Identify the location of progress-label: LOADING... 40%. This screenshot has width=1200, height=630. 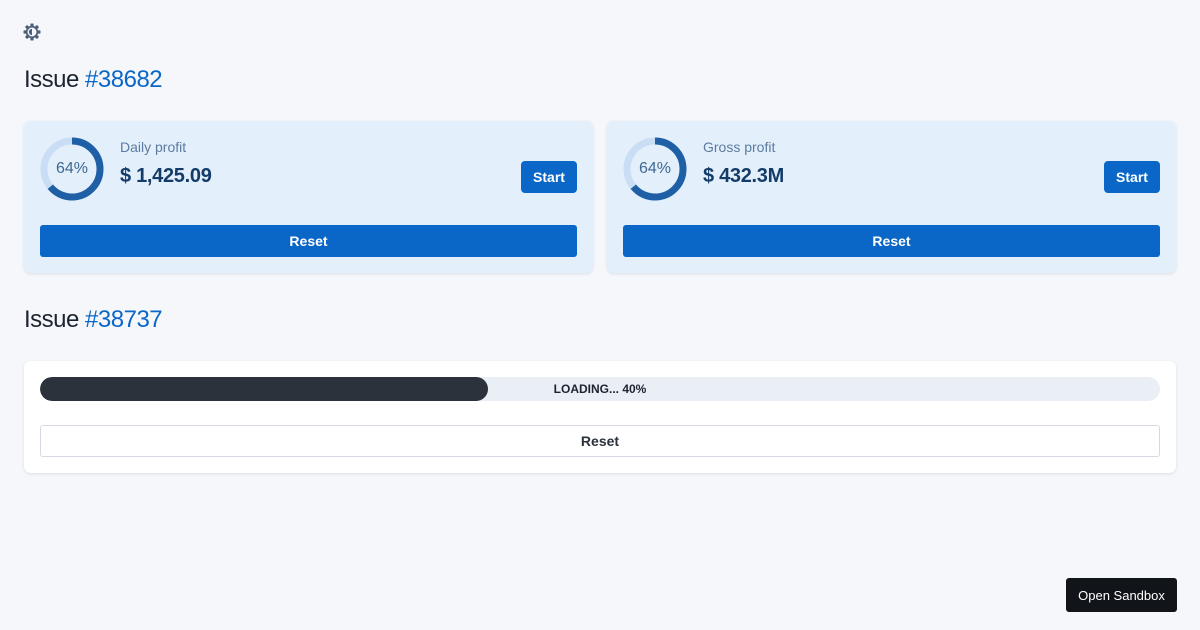
(600, 389).